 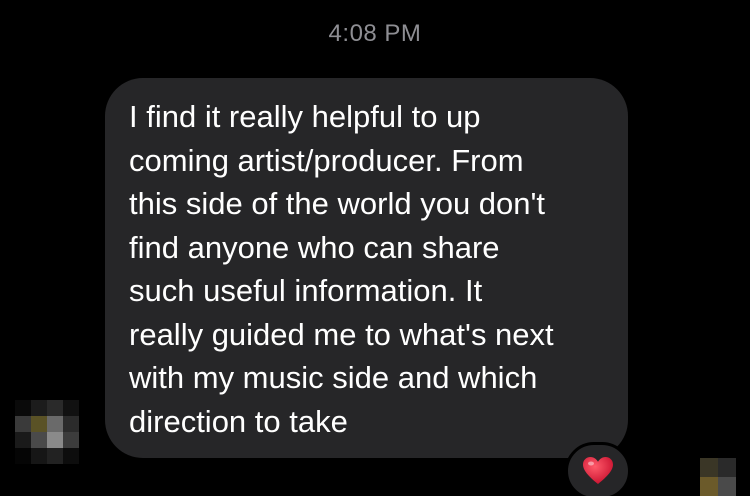 What do you see at coordinates (718, 477) in the screenshot?
I see `pixelated-avatar-partial` at bounding box center [718, 477].